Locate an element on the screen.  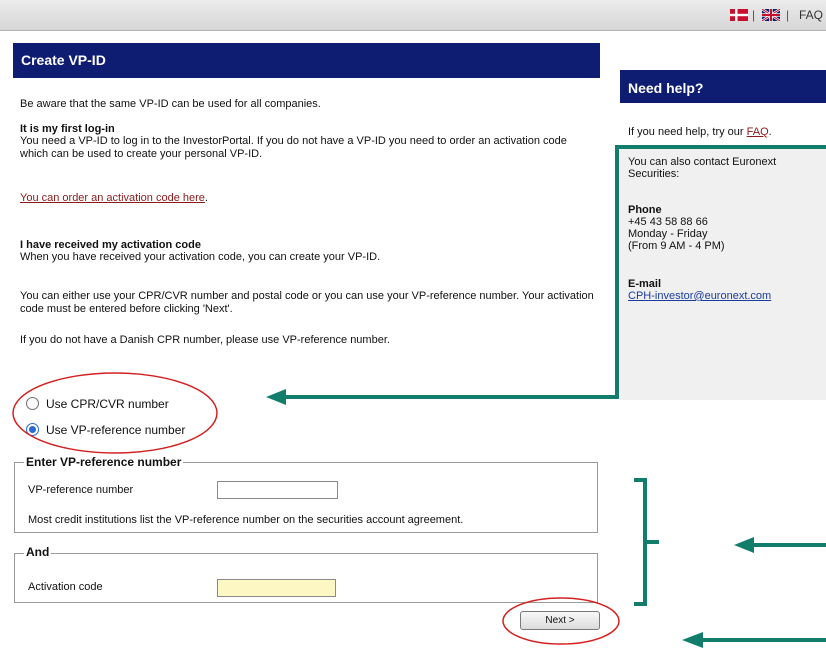
help-contact-box is located at coordinates (723, 272).